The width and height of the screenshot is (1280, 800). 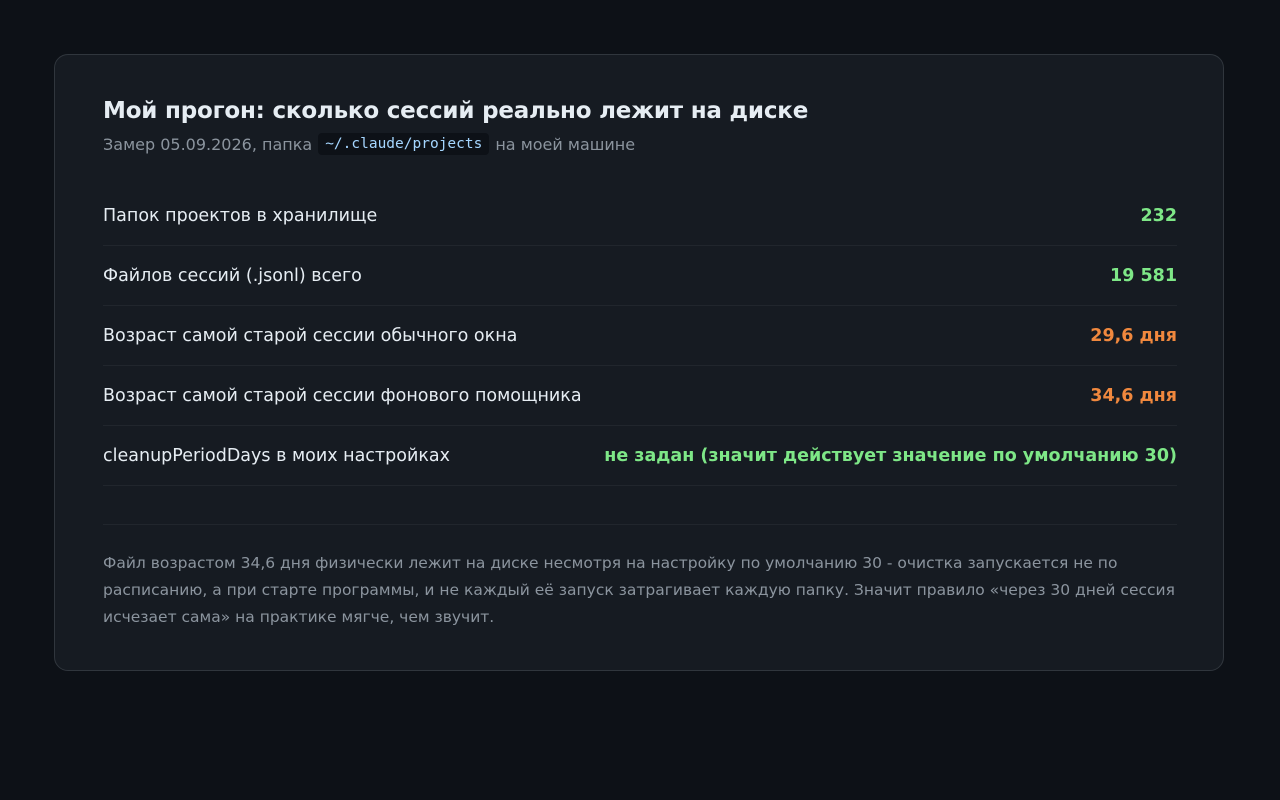 What do you see at coordinates (1133, 395) in the screenshot?
I see `stat-value: 34,6 дня` at bounding box center [1133, 395].